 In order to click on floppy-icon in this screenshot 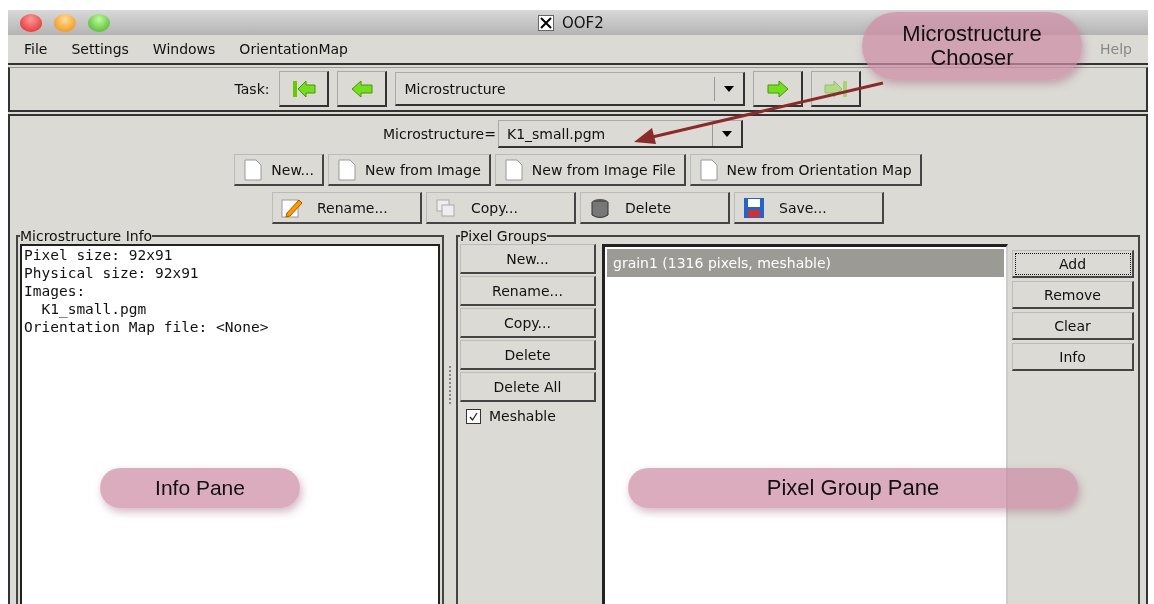, I will do `click(754, 207)`.